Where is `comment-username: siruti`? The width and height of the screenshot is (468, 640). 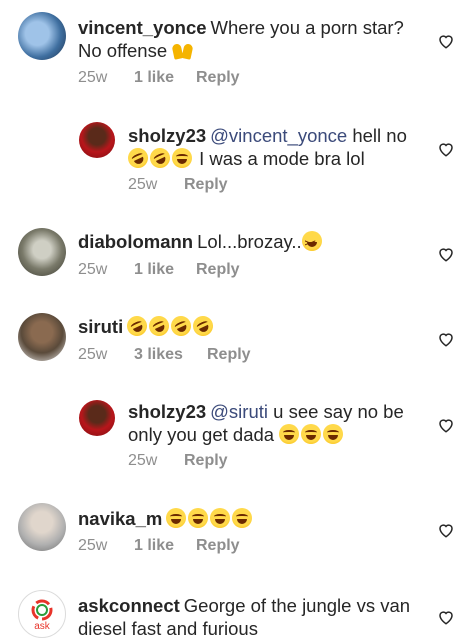
comment-username: siruti is located at coordinates (100, 326).